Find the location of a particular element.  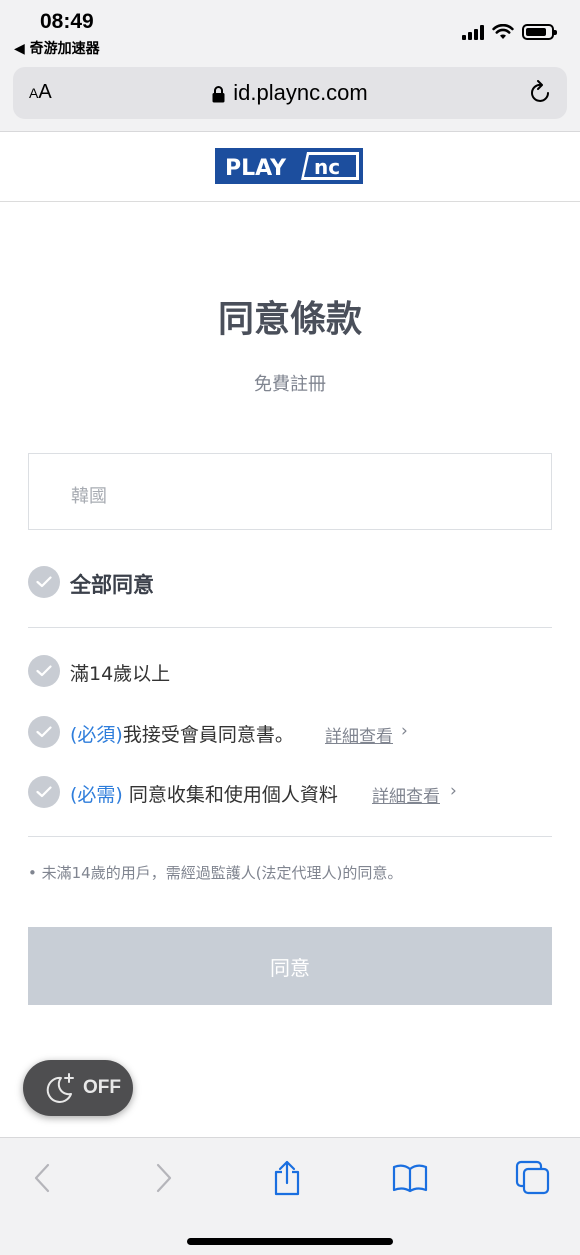

required-tag: (必需) is located at coordinates (96, 795).